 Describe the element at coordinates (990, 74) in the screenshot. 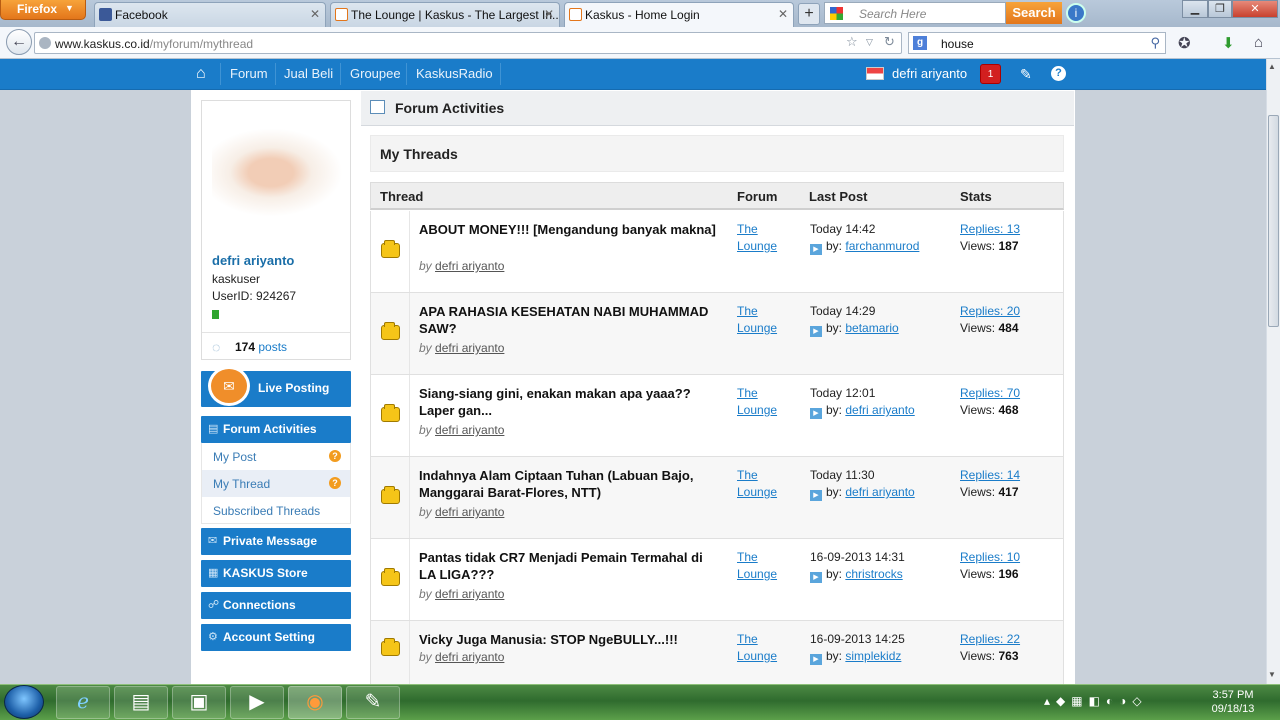

I see `notification-badge: 1` at that location.